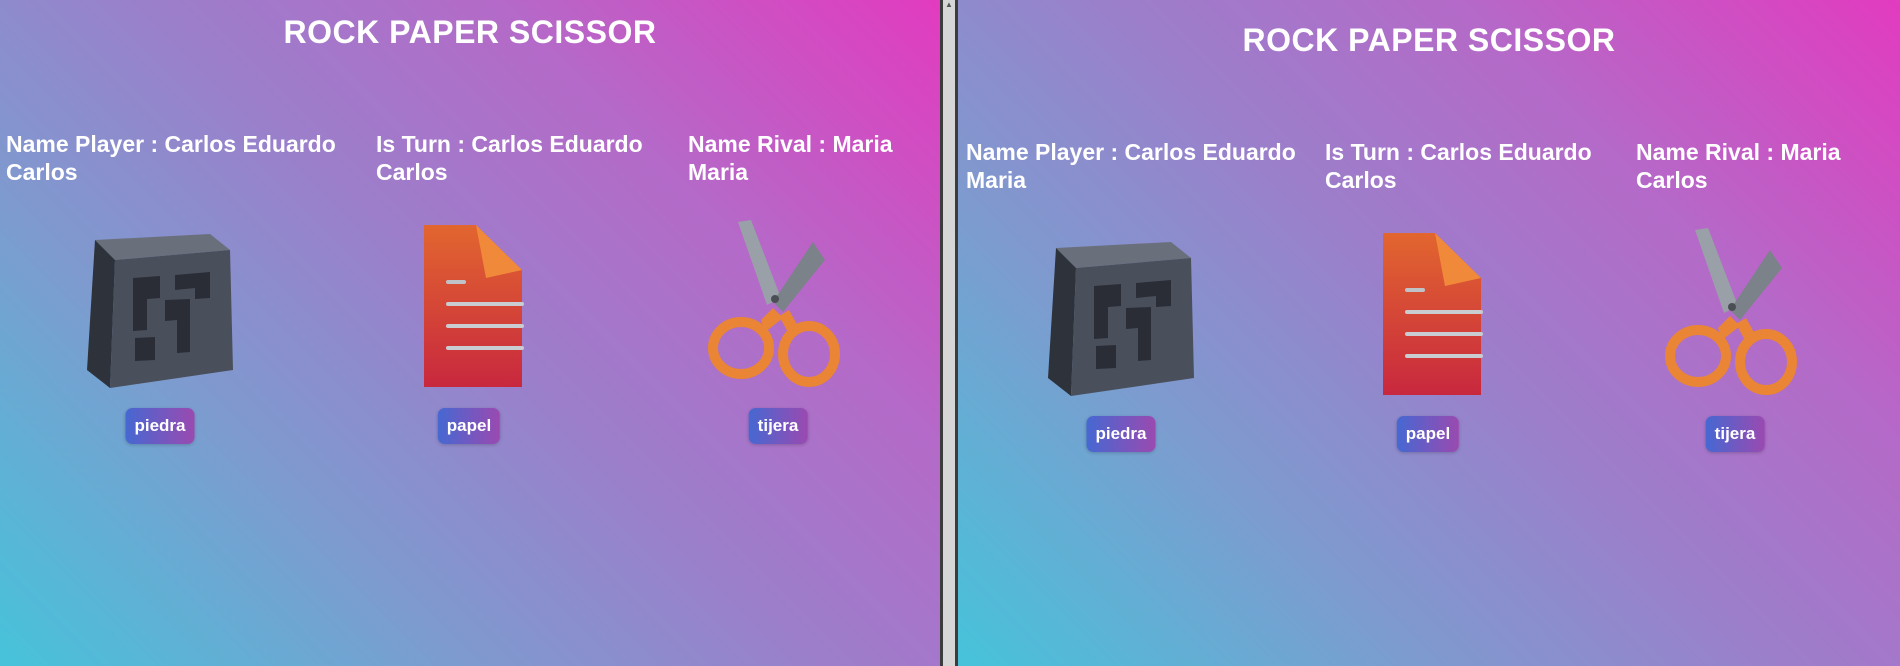 This screenshot has width=1900, height=666. What do you see at coordinates (1756, 166) in the screenshot?
I see `rival-name-info: Name Rival : Maria Carlos` at bounding box center [1756, 166].